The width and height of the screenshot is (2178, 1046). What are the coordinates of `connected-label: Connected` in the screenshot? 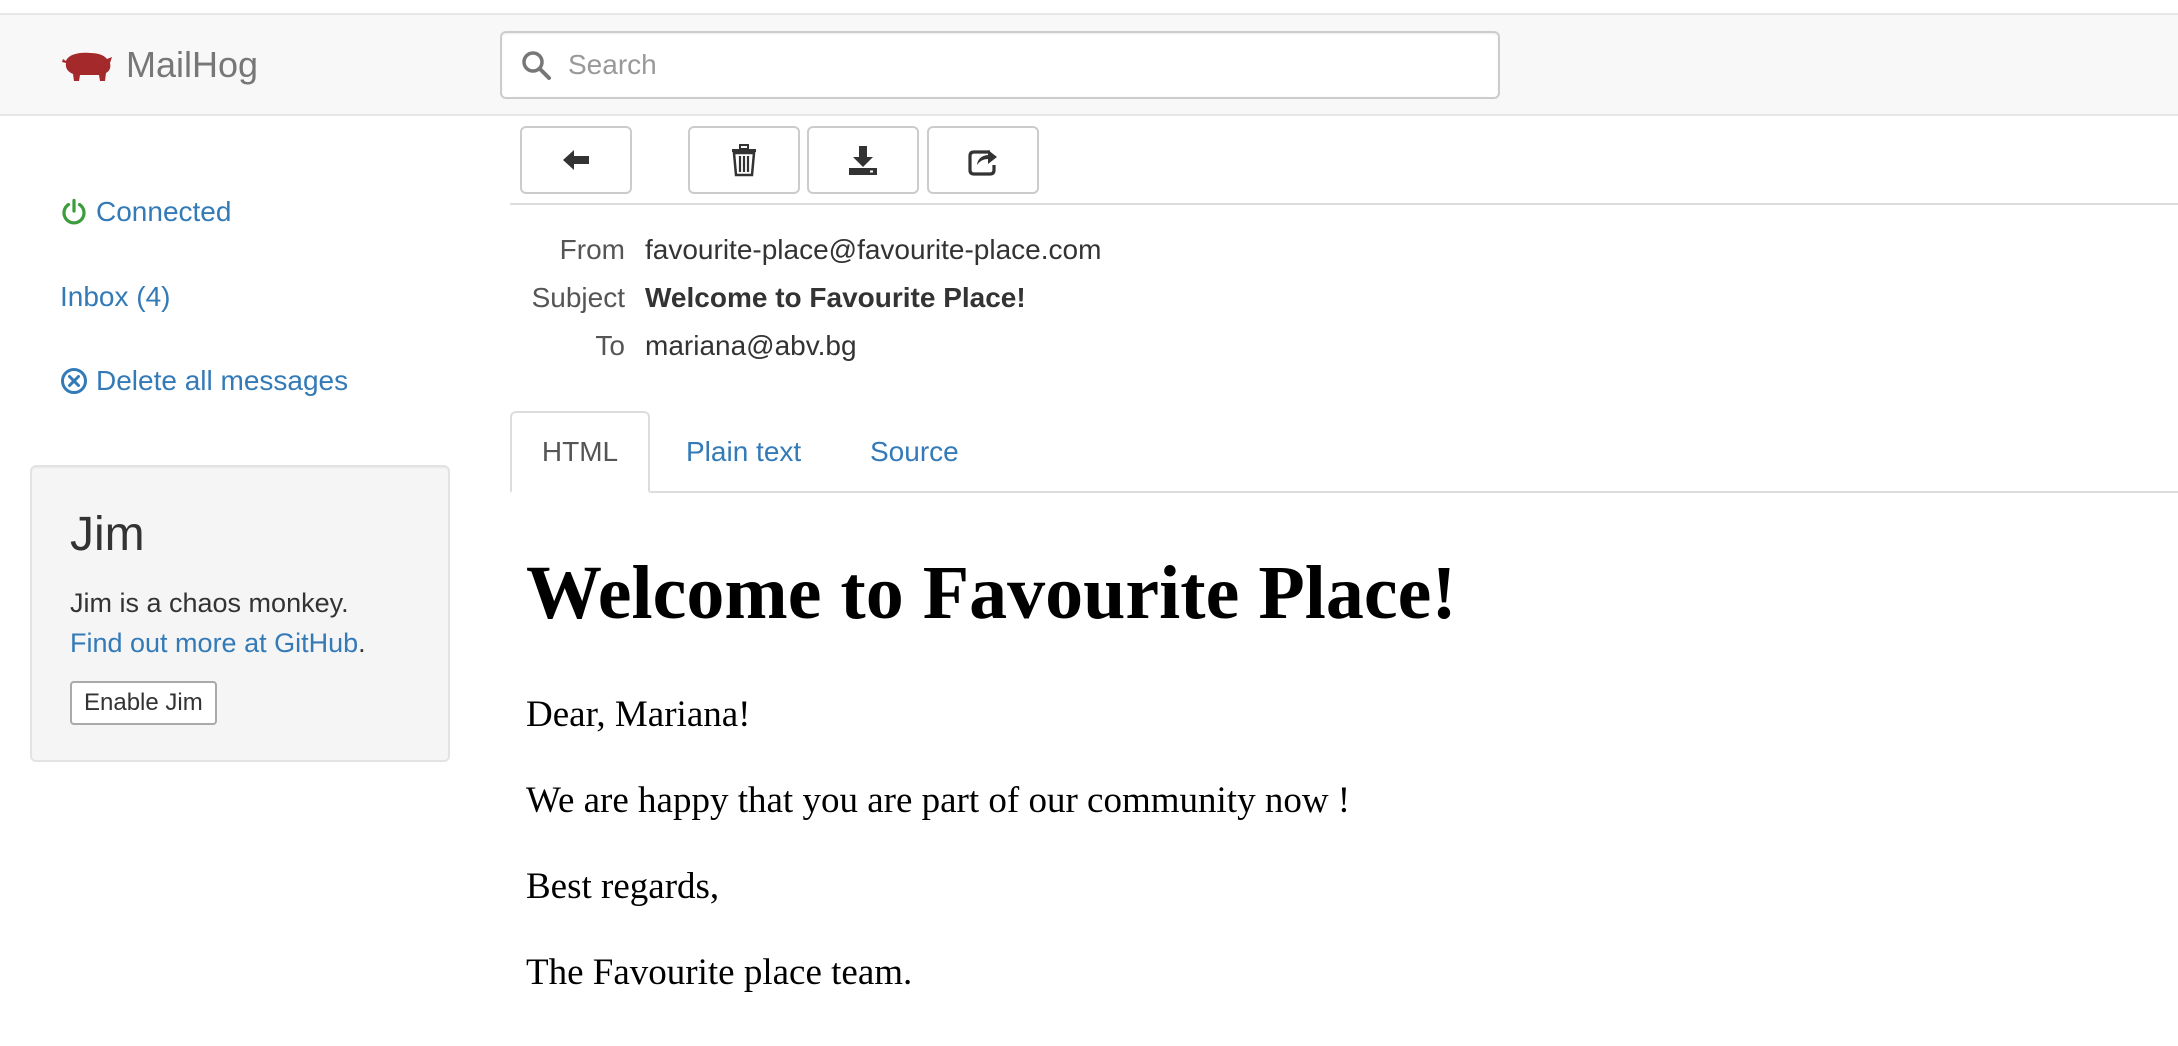 It's located at (164, 211).